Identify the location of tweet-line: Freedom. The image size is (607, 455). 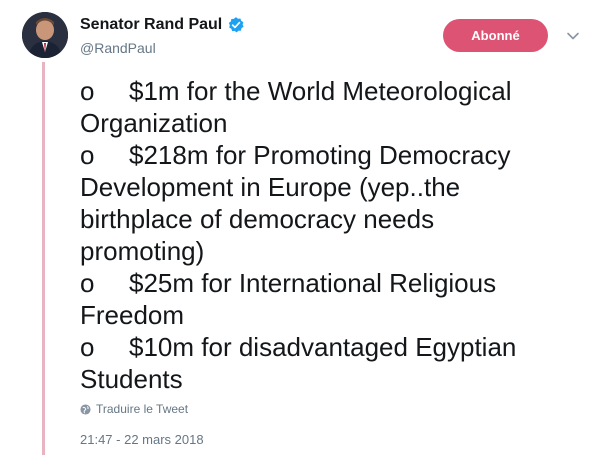
(340, 315).